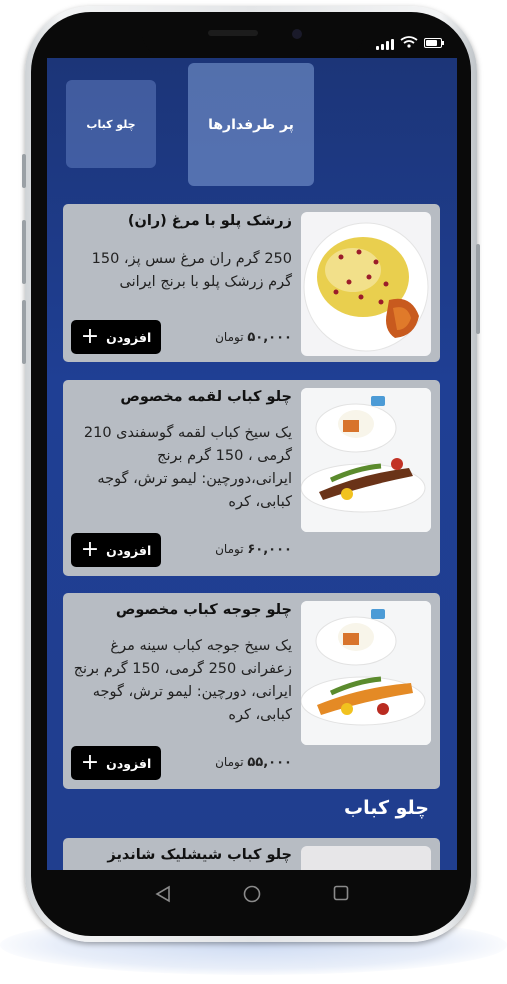  I want to click on tab-label: پر طرفدارها, so click(251, 124).